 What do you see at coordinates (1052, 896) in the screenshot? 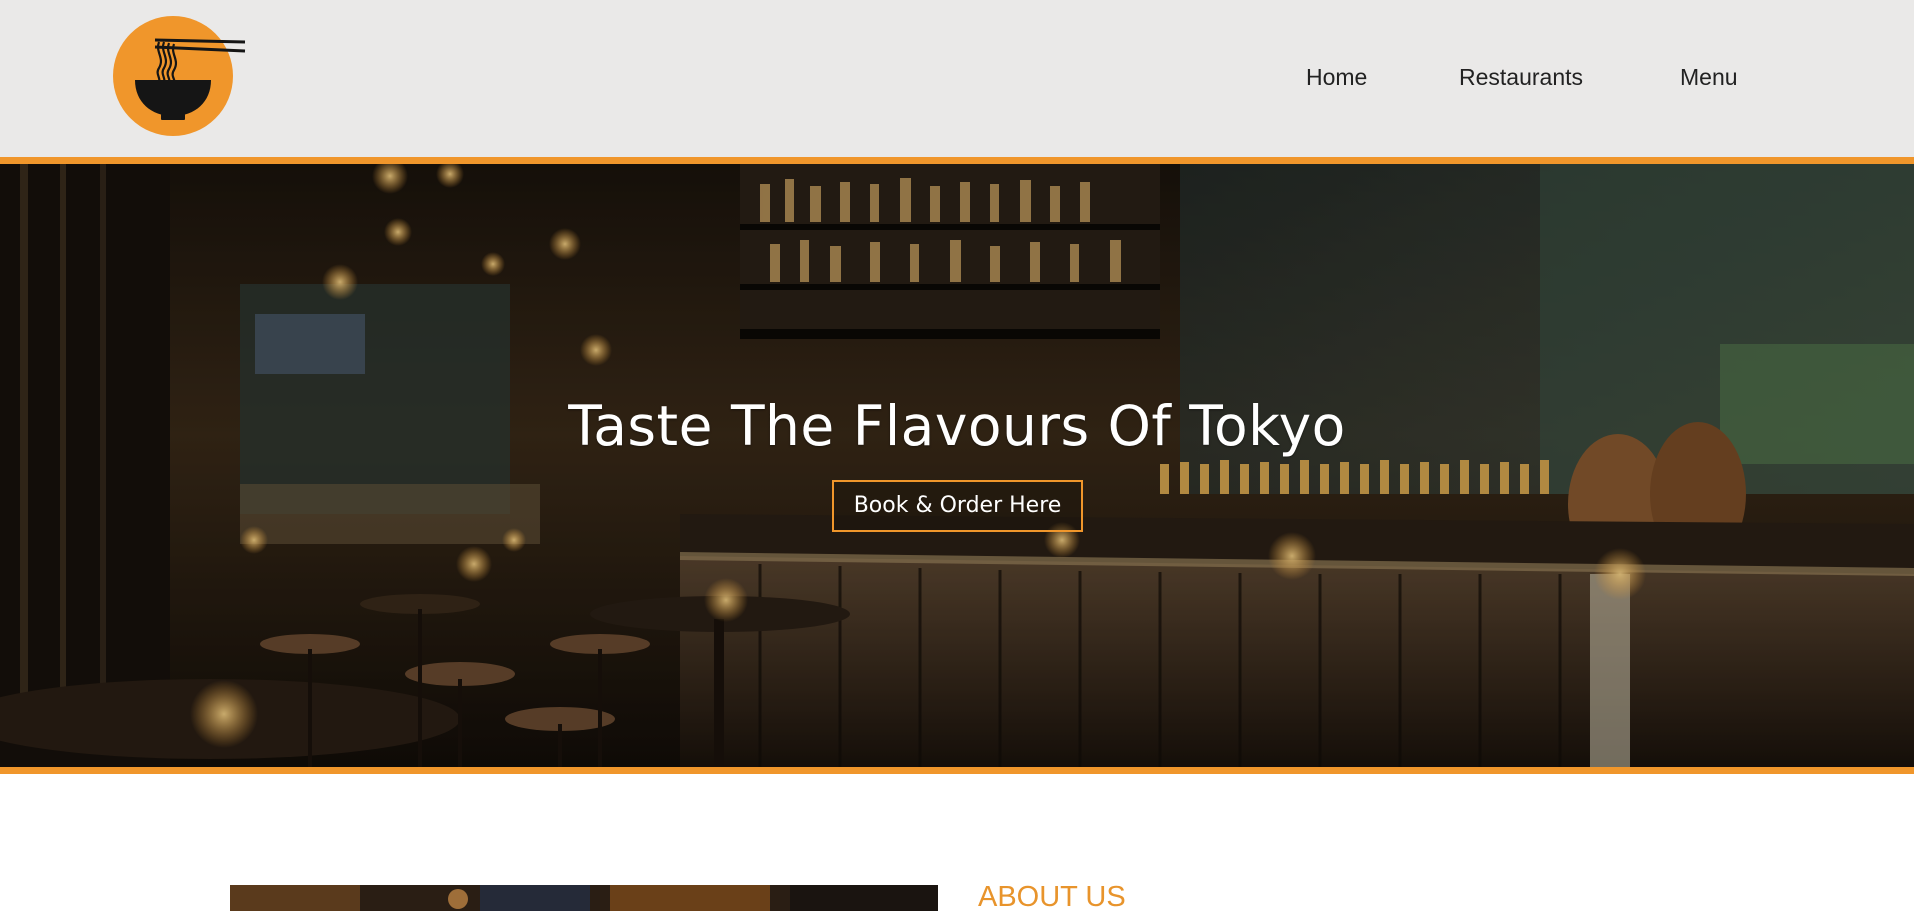
I see `about-us-heading: ABOUT US` at bounding box center [1052, 896].